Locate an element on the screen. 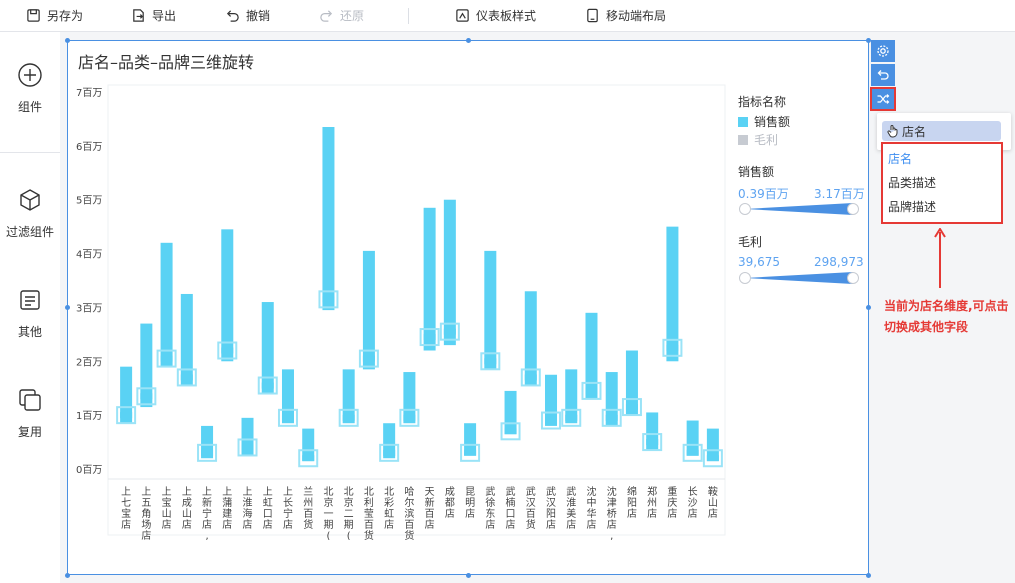  resize-handle-t is located at coordinates (468, 40).